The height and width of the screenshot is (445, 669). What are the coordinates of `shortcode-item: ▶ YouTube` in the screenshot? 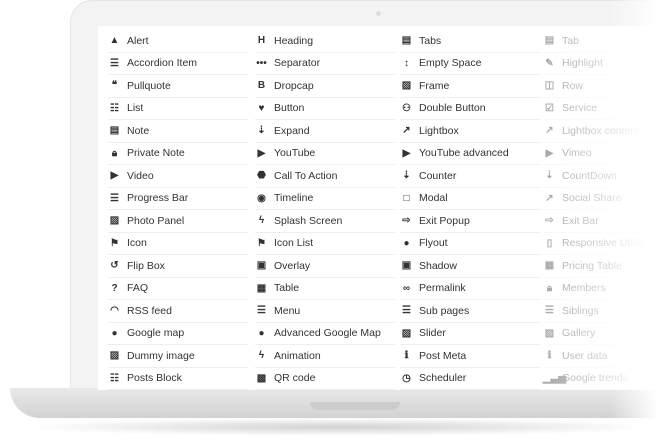 It's located at (325, 154).